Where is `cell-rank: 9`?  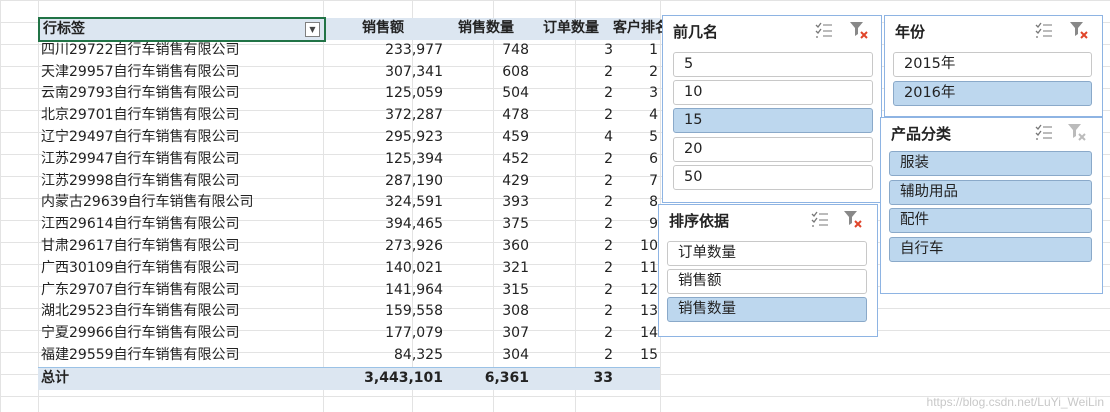 cell-rank: 9 is located at coordinates (635, 225).